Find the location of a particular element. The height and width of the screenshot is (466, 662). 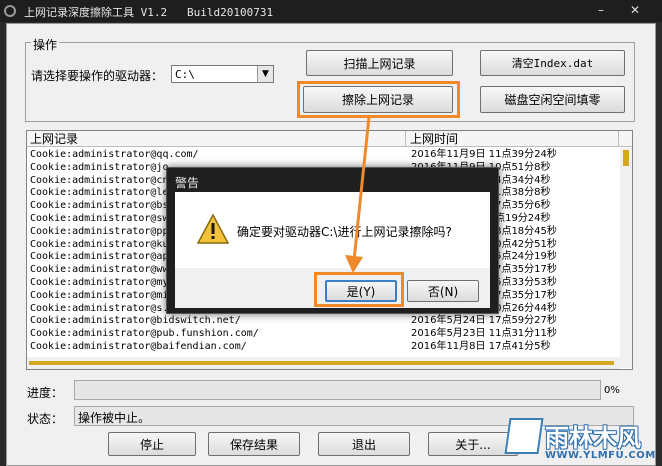

record-cell: Cookie:administrator@bidswitch.net/ is located at coordinates (135, 321).